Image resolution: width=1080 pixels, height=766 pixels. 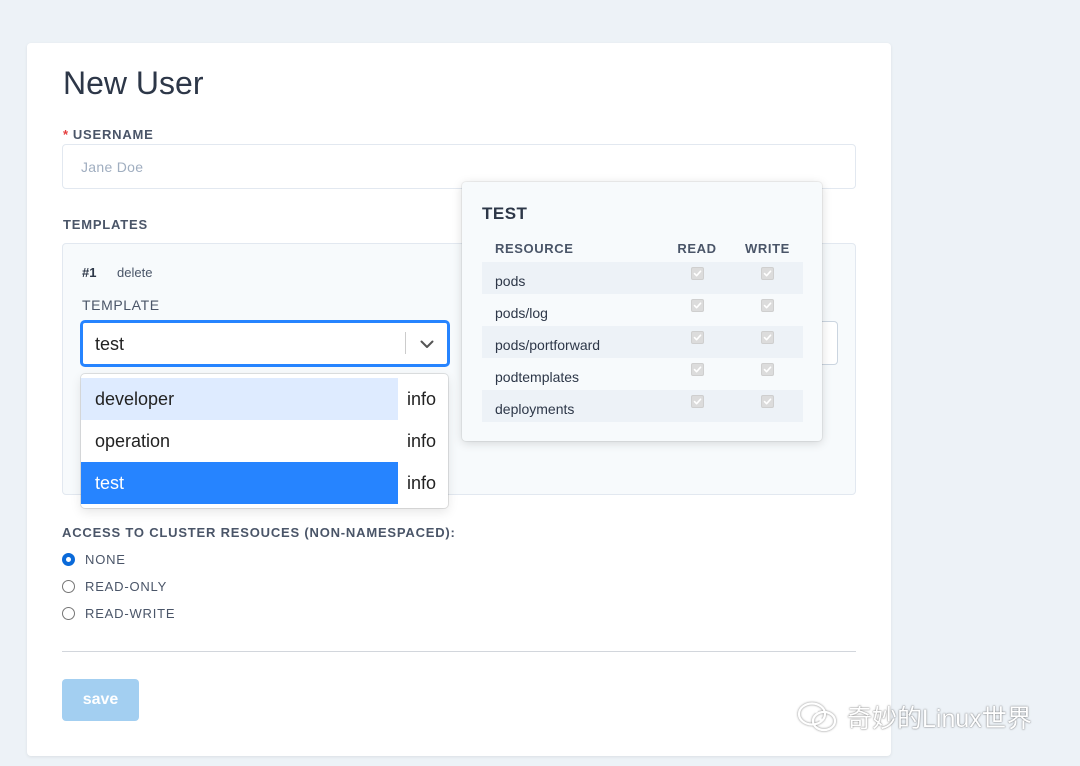 I want to click on popover-title: TEST, so click(x=505, y=213).